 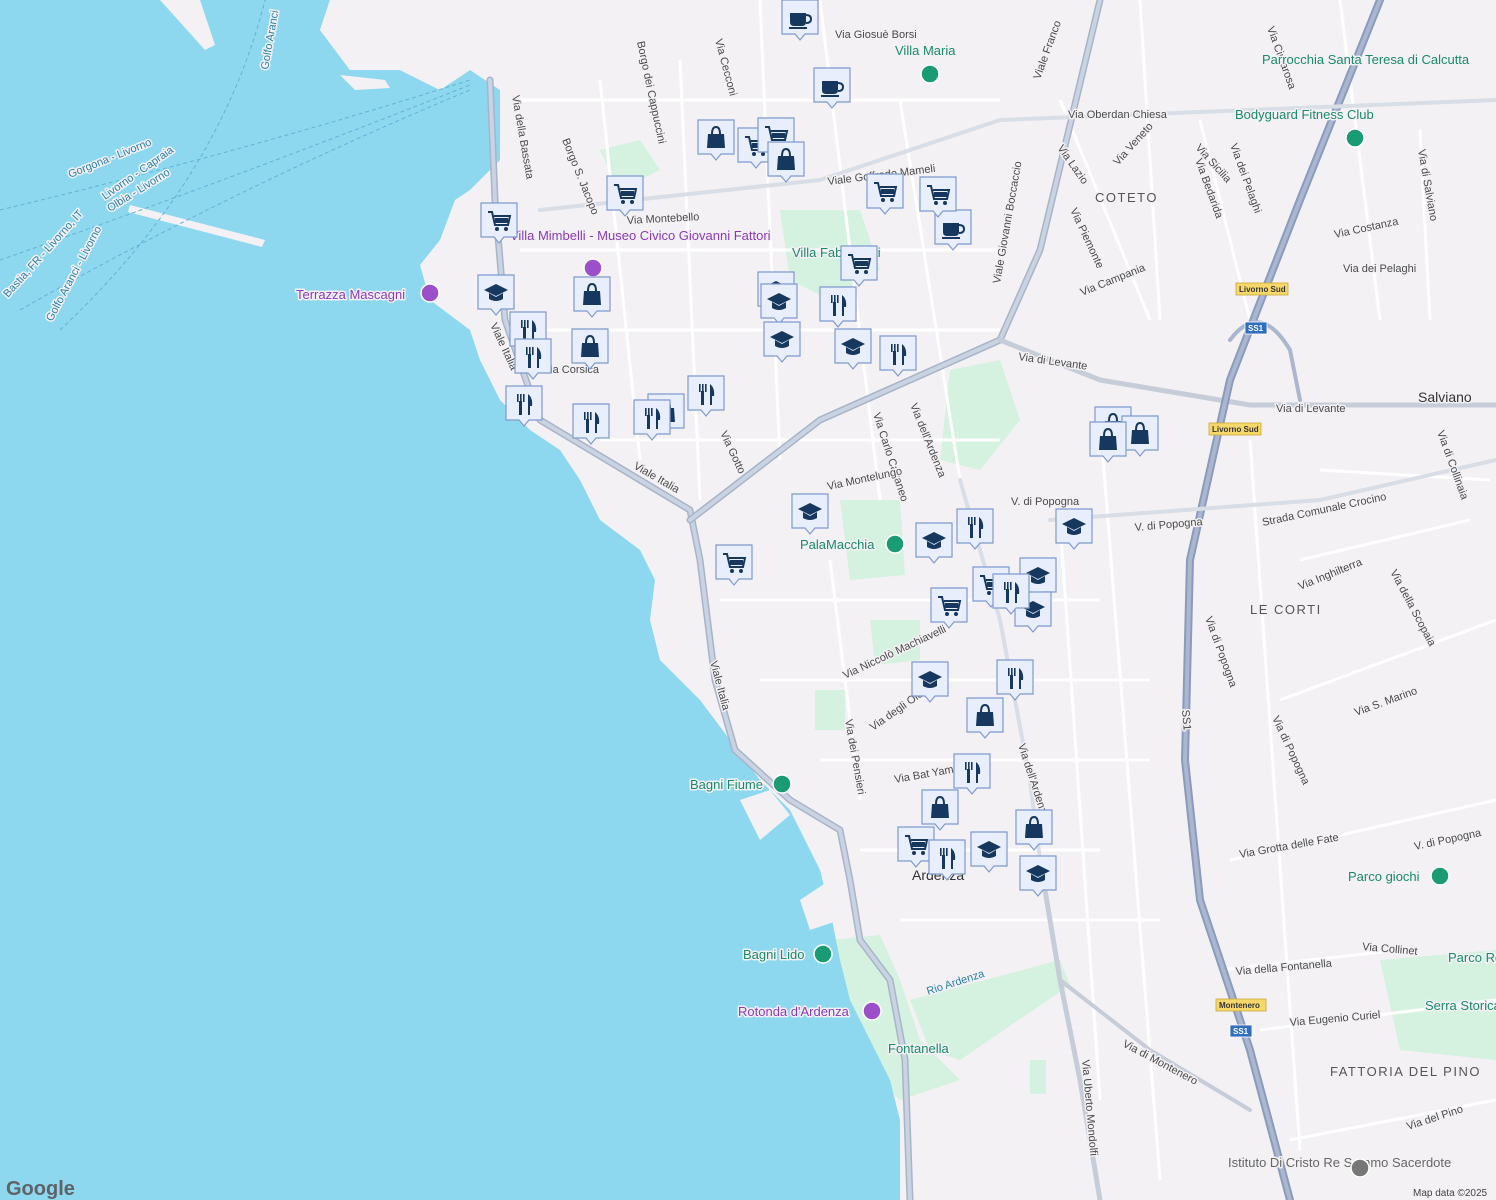 I want to click on poi-label: Terrazza Mascagni, so click(x=350, y=294).